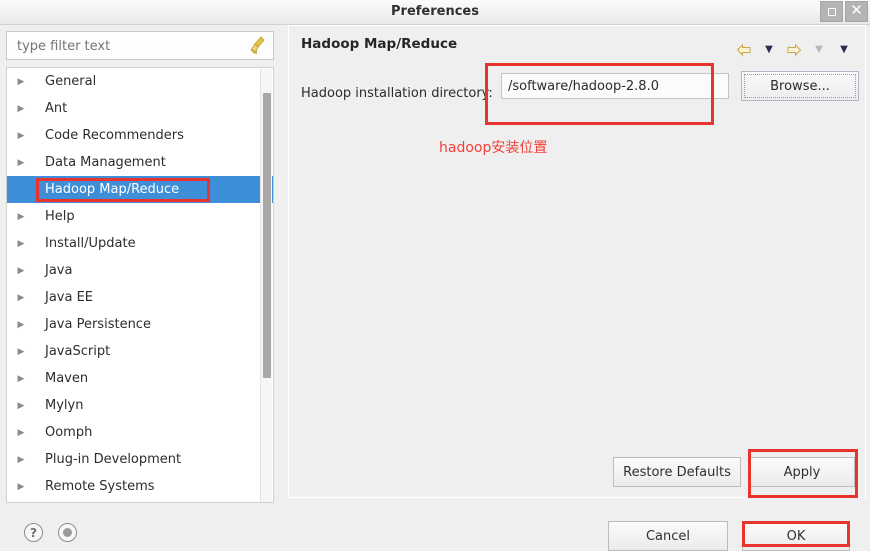  I want to click on sidebar-item-ant: ▶ Ant, so click(140, 108).